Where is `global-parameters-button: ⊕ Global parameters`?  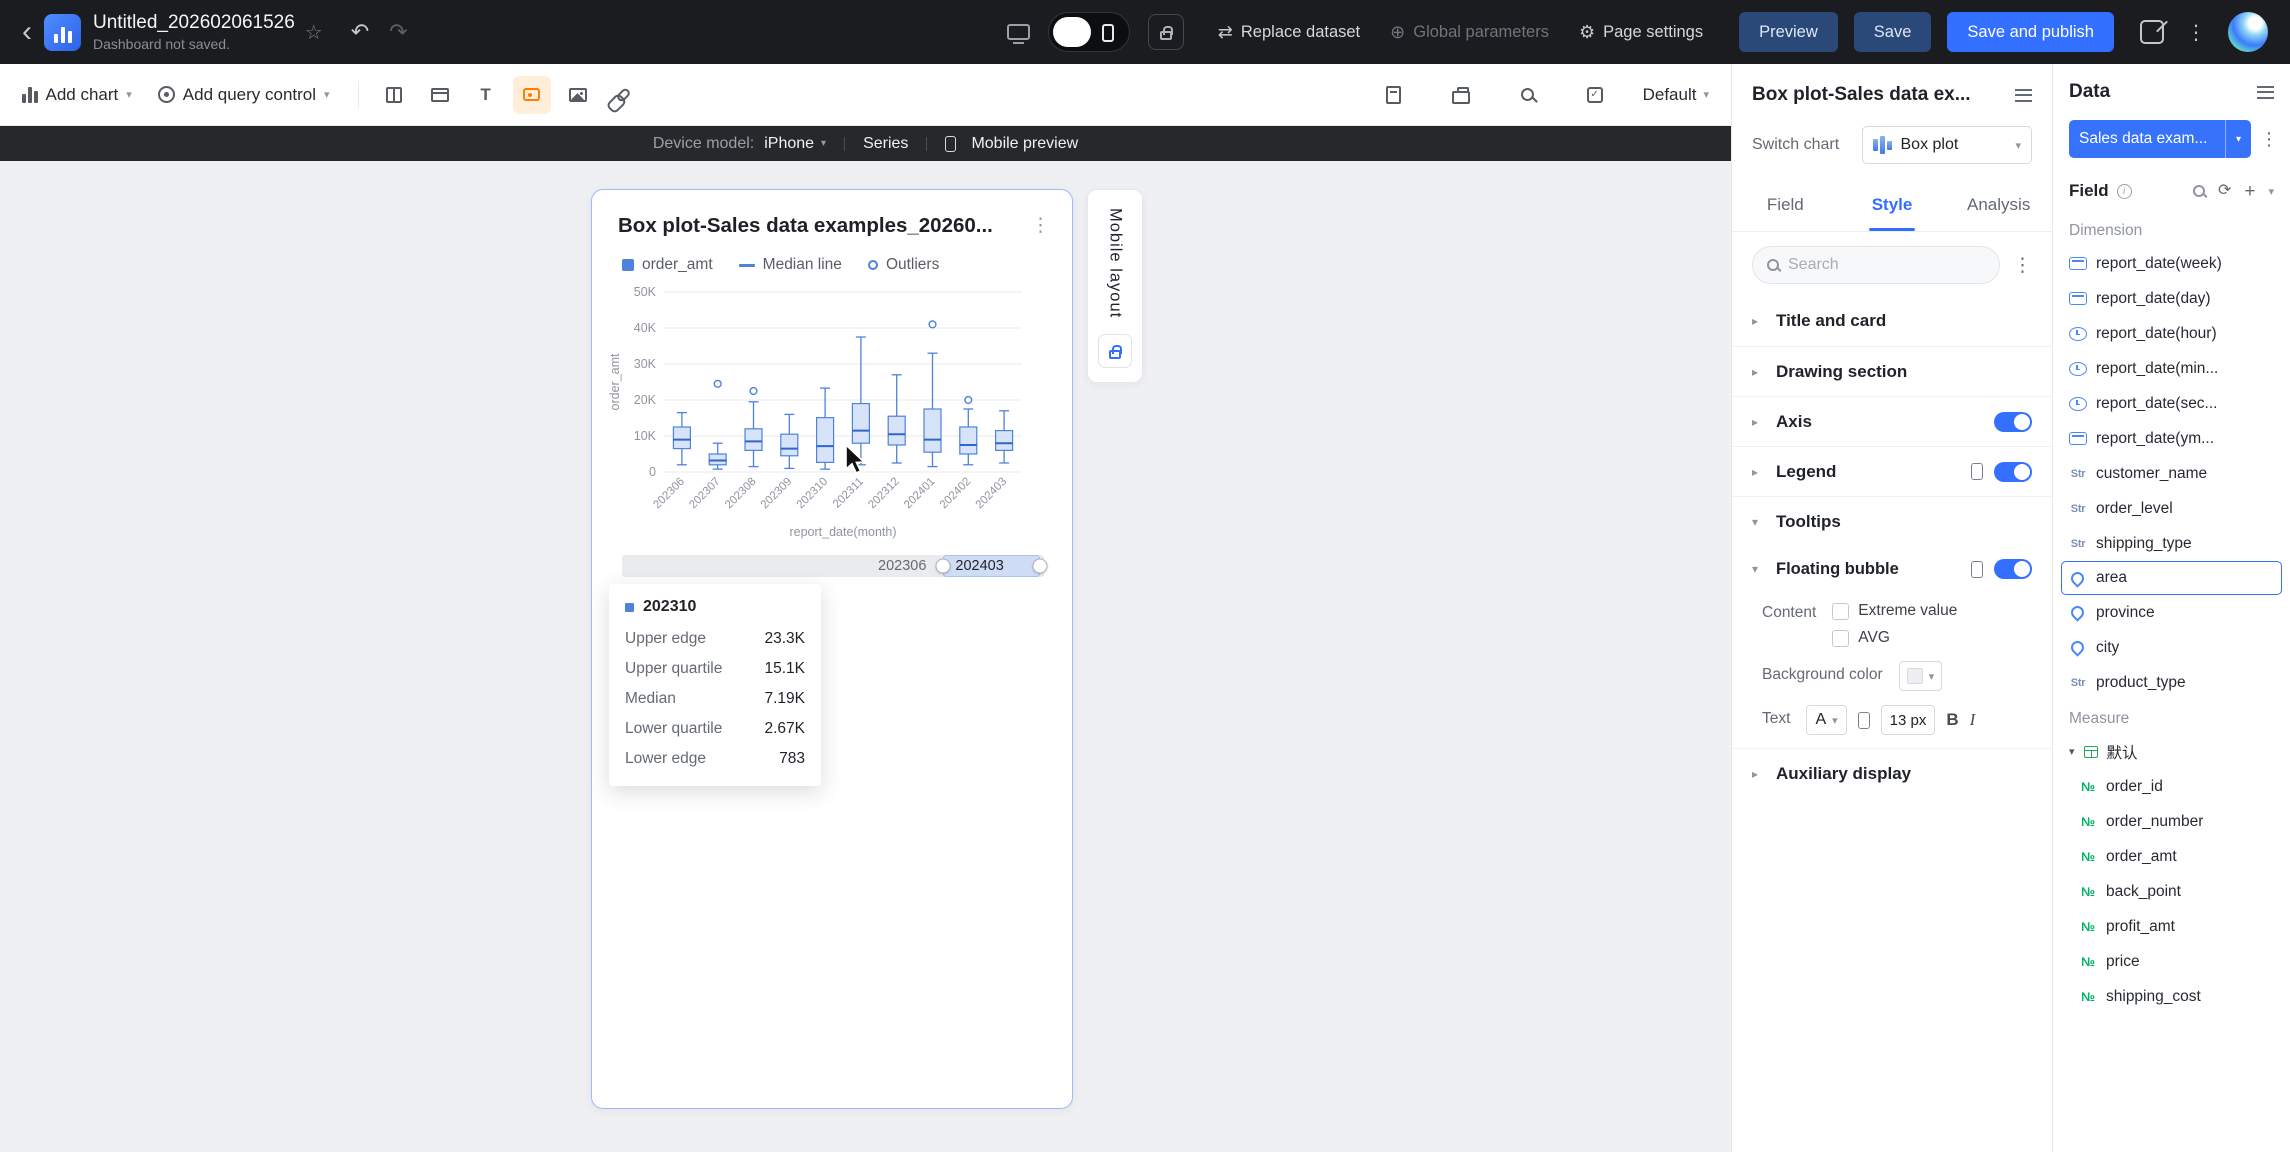 global-parameters-button: ⊕ Global parameters is located at coordinates (1469, 32).